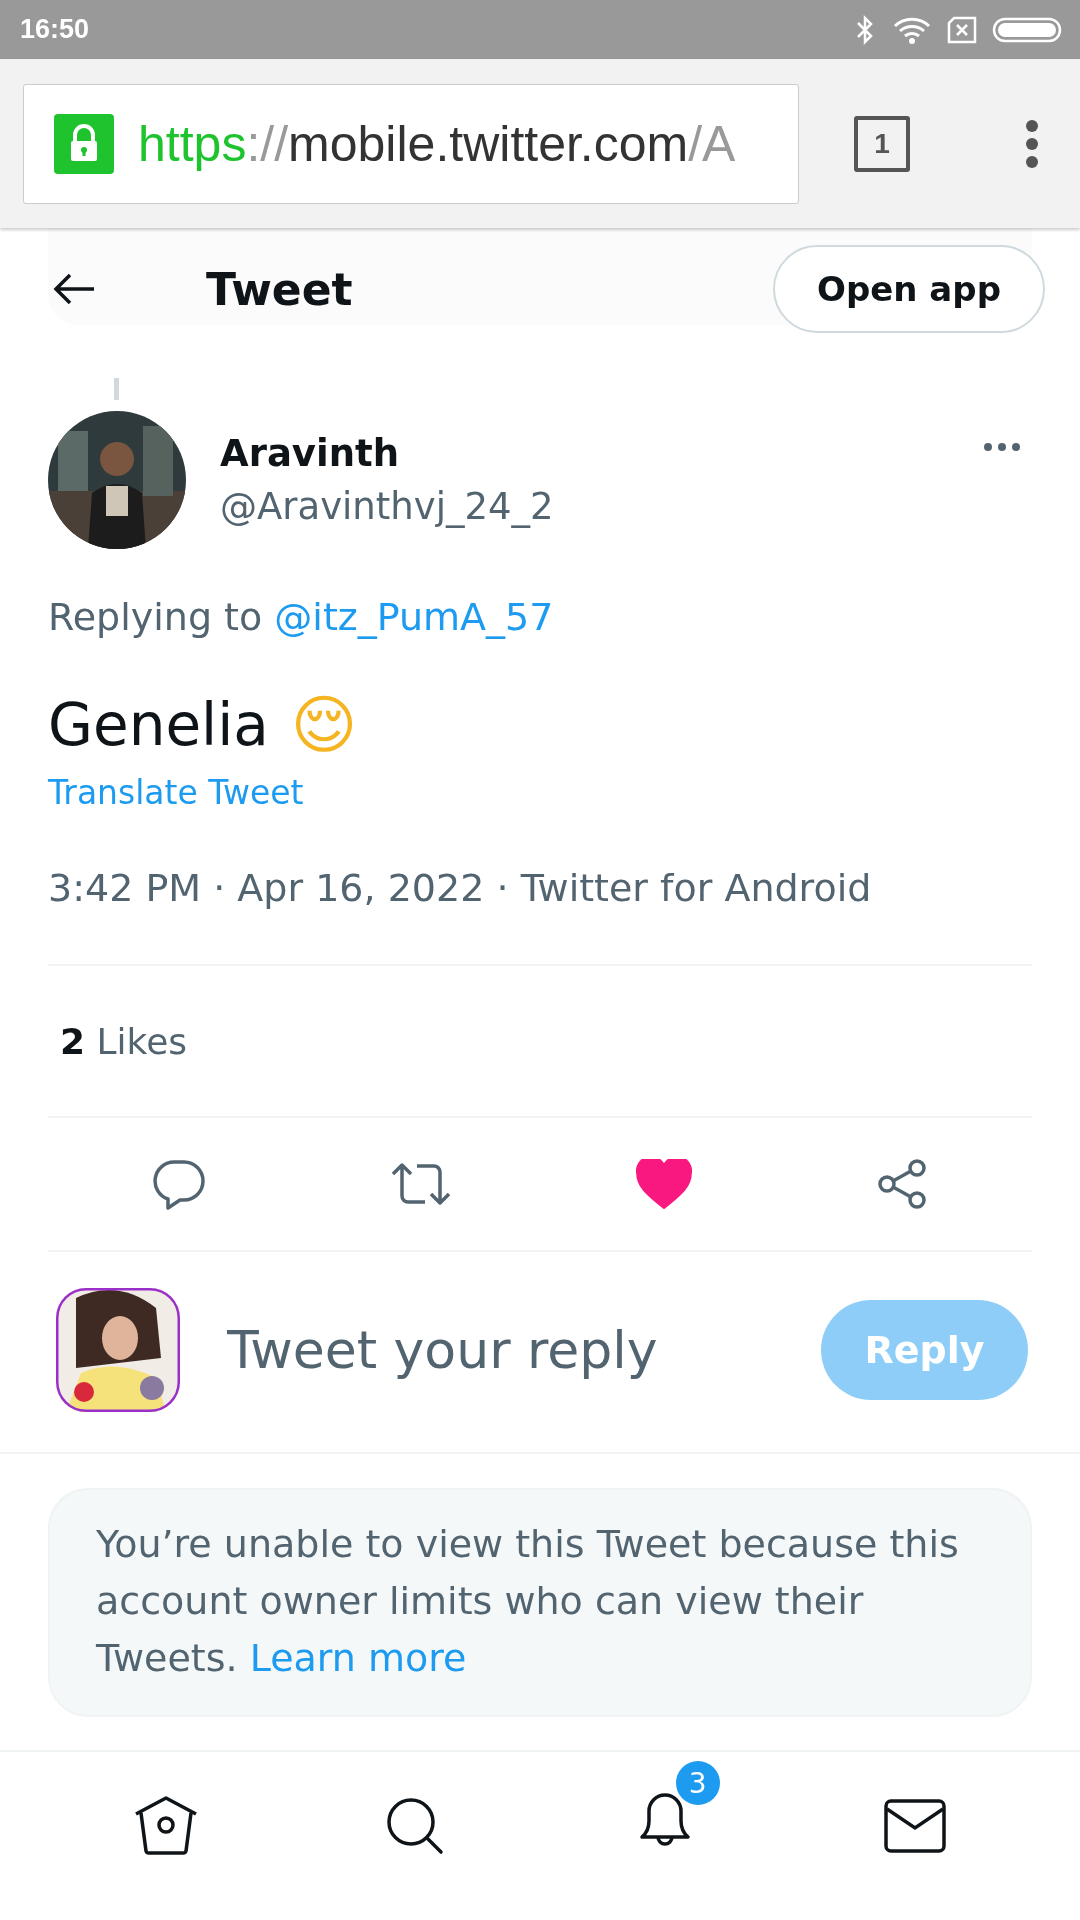  What do you see at coordinates (663, 1184) in the screenshot?
I see `heart-icon` at bounding box center [663, 1184].